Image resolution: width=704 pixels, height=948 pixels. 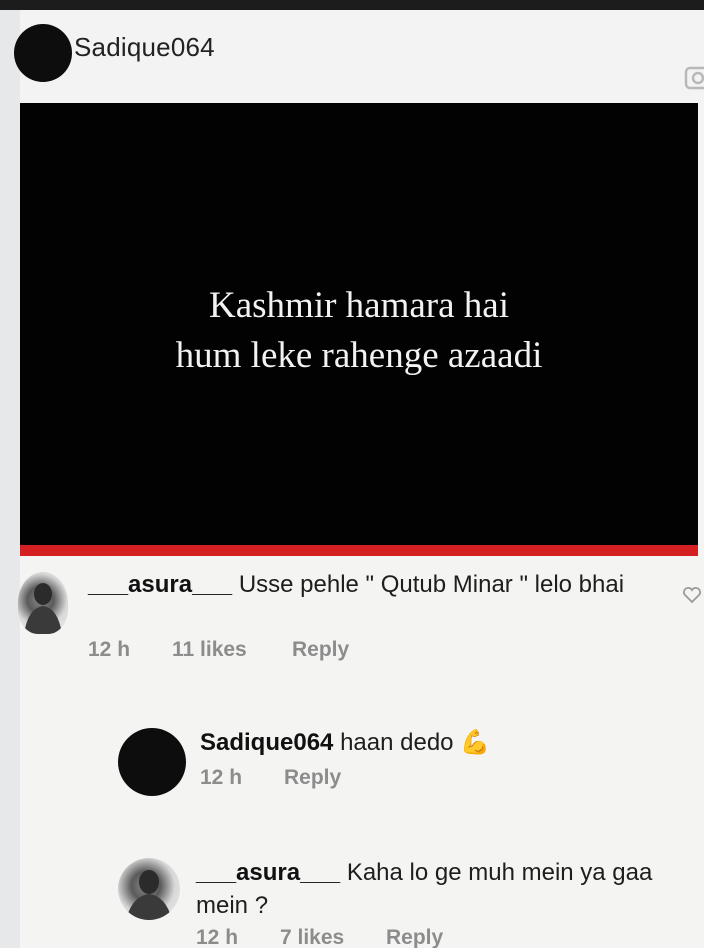 What do you see at coordinates (266, 742) in the screenshot?
I see `reply-username: Sadique064` at bounding box center [266, 742].